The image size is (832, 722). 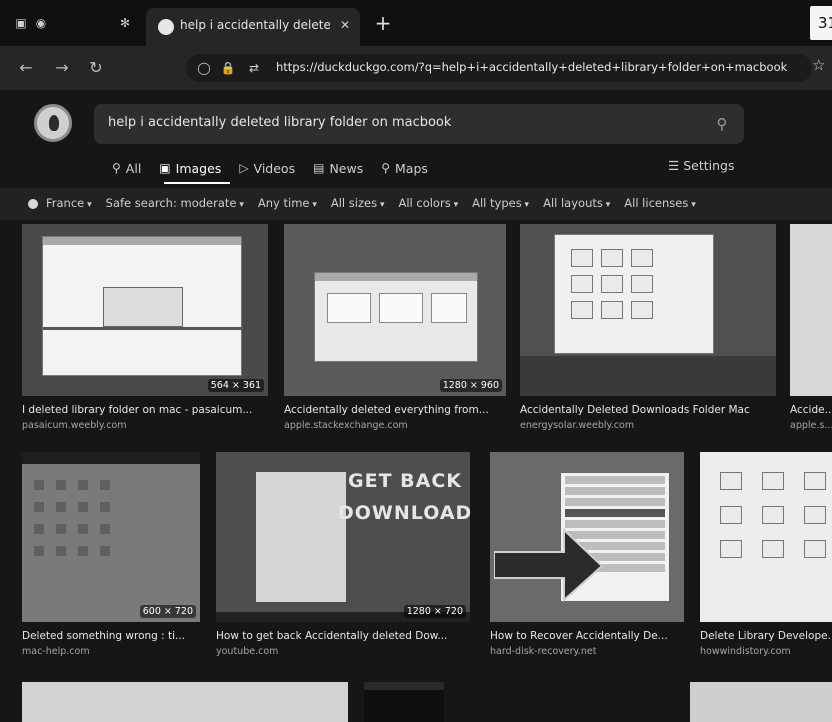 What do you see at coordinates (287, 203) in the screenshot?
I see `filter-time: Any time` at bounding box center [287, 203].